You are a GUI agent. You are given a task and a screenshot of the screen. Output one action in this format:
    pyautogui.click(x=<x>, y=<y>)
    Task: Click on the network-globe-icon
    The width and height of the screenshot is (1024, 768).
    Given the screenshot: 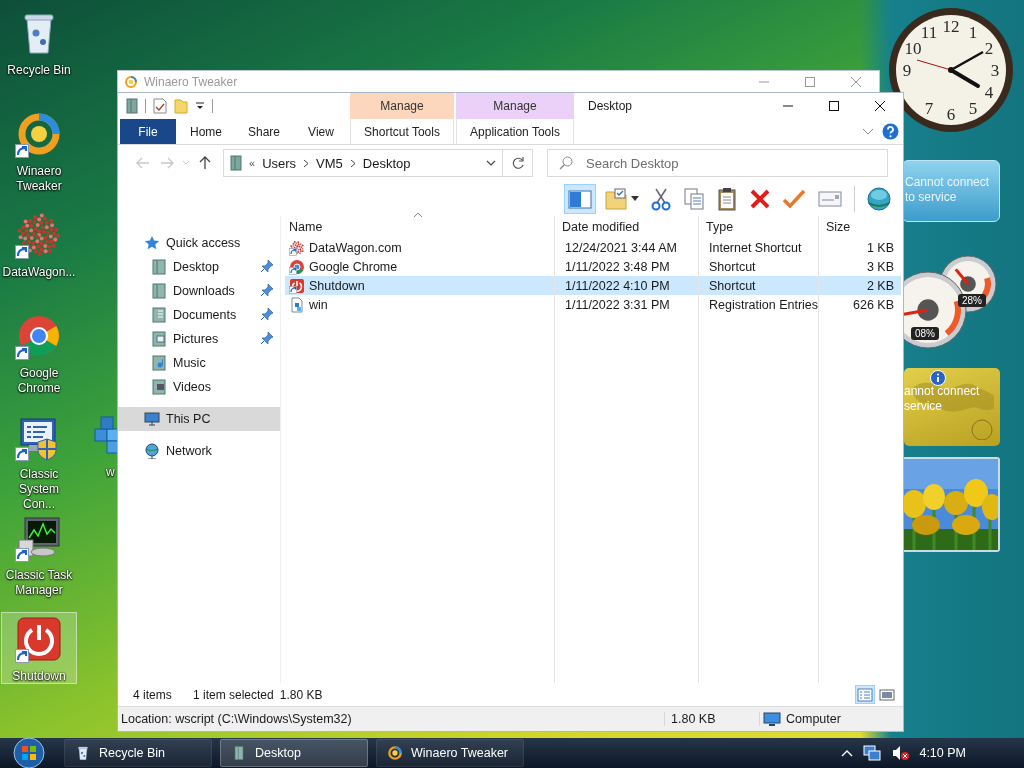 What is the action you would take?
    pyautogui.click(x=152, y=451)
    